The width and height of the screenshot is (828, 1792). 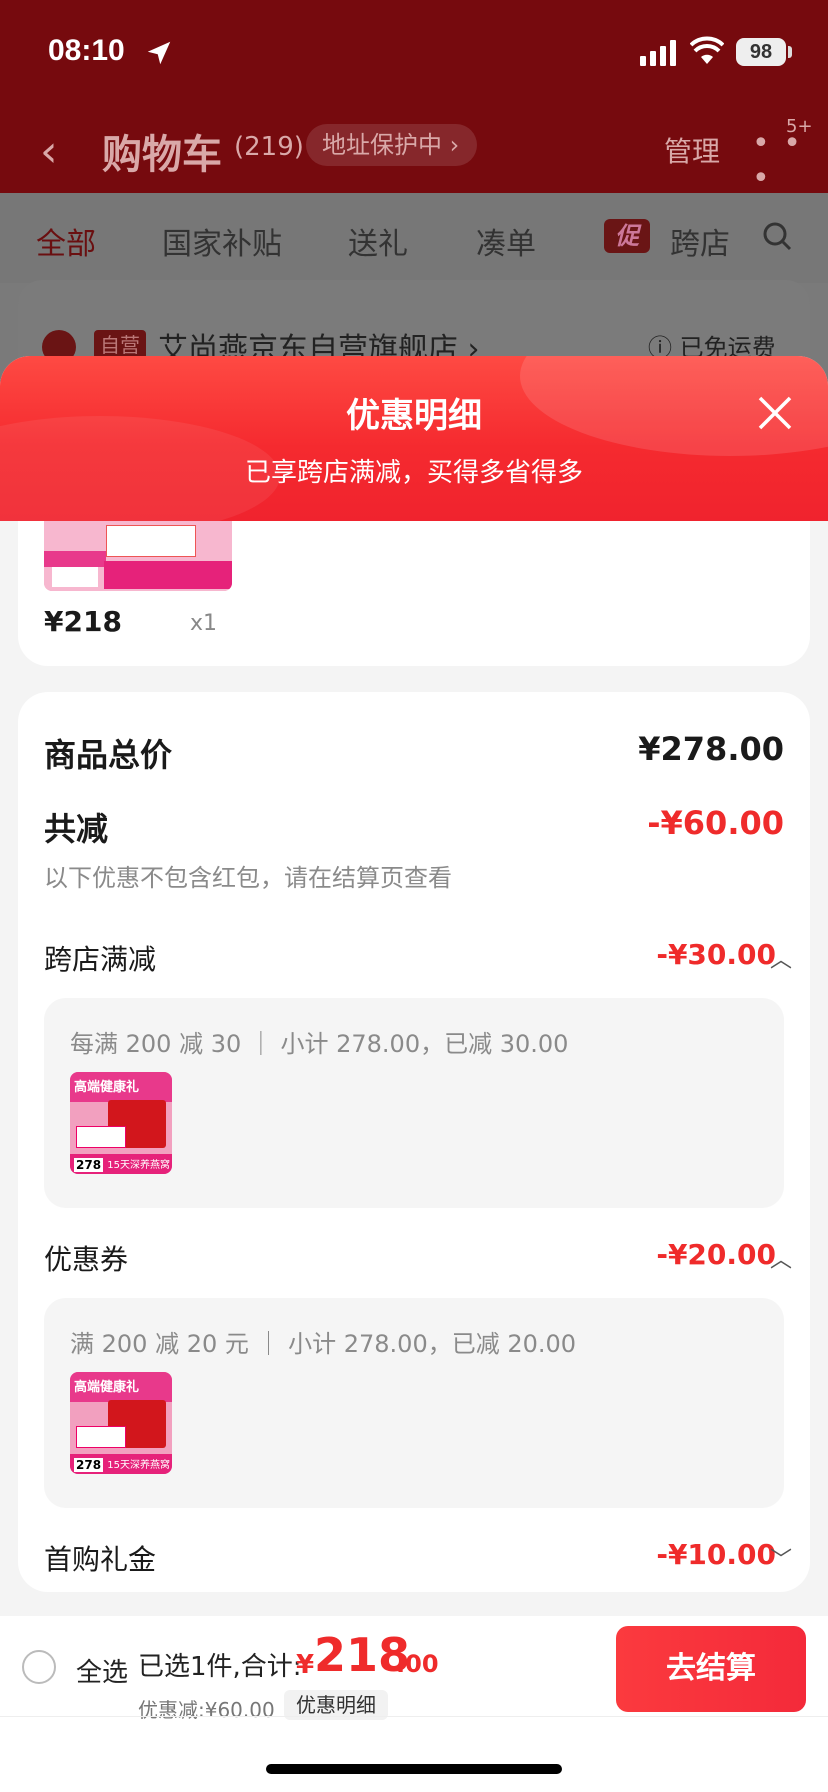 What do you see at coordinates (716, 1254) in the screenshot?
I see `section-value: -¥20.00` at bounding box center [716, 1254].